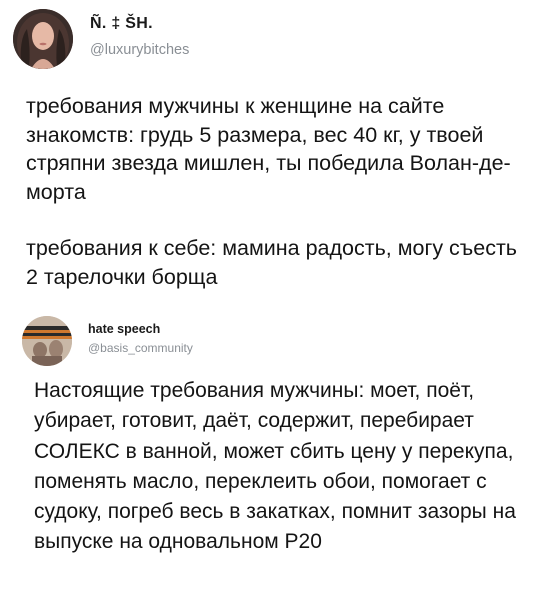  What do you see at coordinates (140, 348) in the screenshot?
I see `author-handle: @basis_community` at bounding box center [140, 348].